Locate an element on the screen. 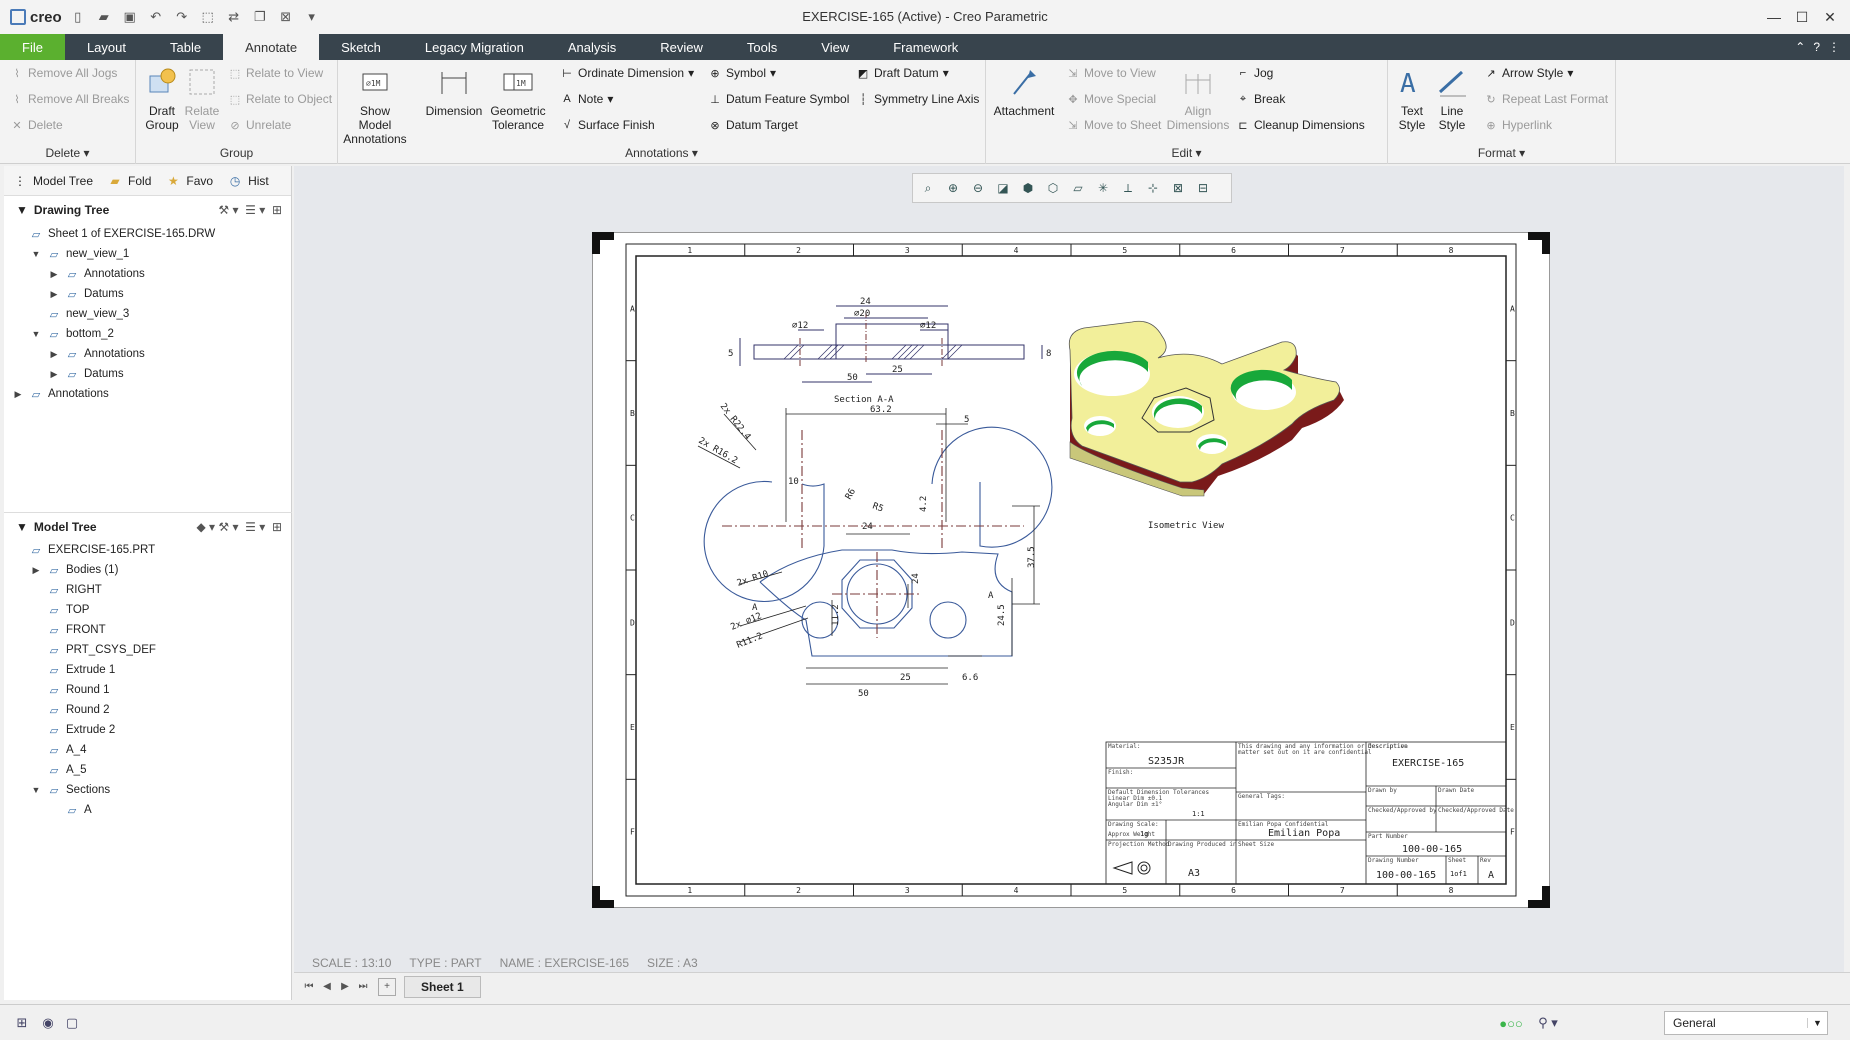 The height and width of the screenshot is (1040, 1850). dim-5-section: 5 is located at coordinates (730, 354).